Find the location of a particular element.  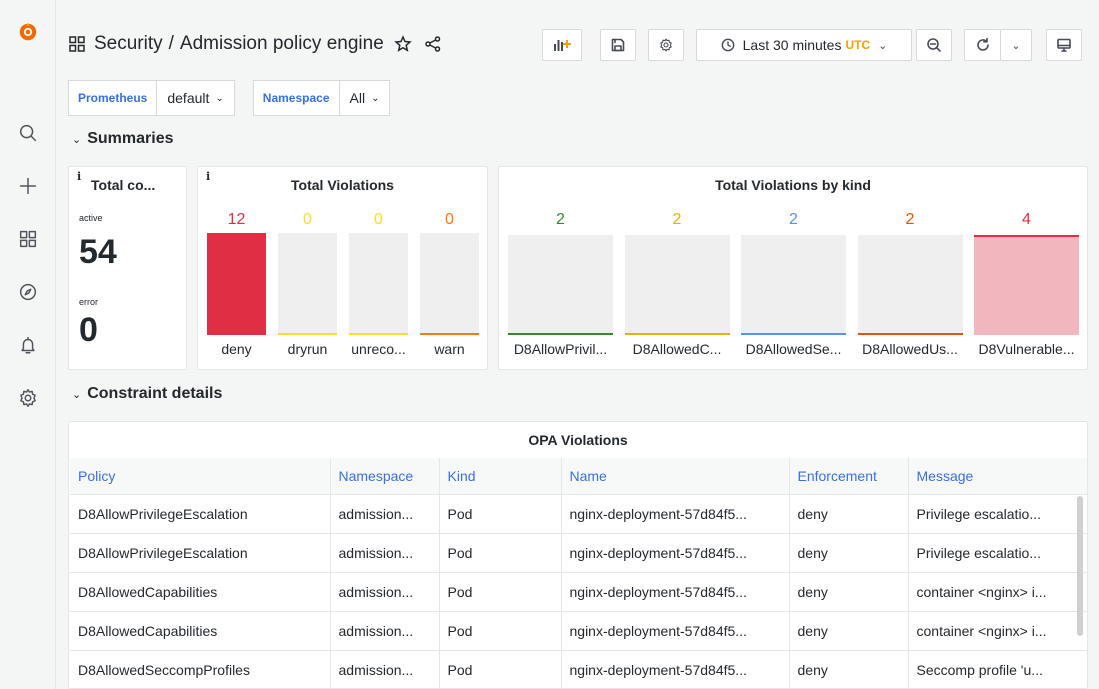

column-header: Namespace is located at coordinates (385, 476).